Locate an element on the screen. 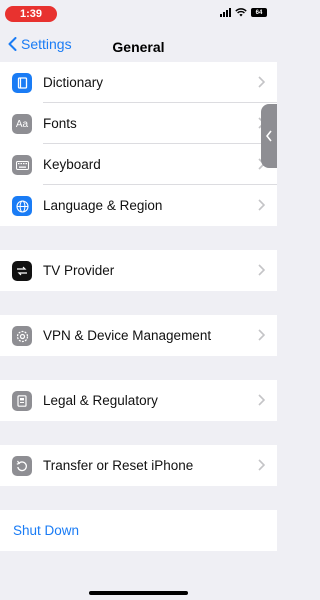 The height and width of the screenshot is (600, 320). settings-group-shutdown: Shut Down is located at coordinates (138, 530).